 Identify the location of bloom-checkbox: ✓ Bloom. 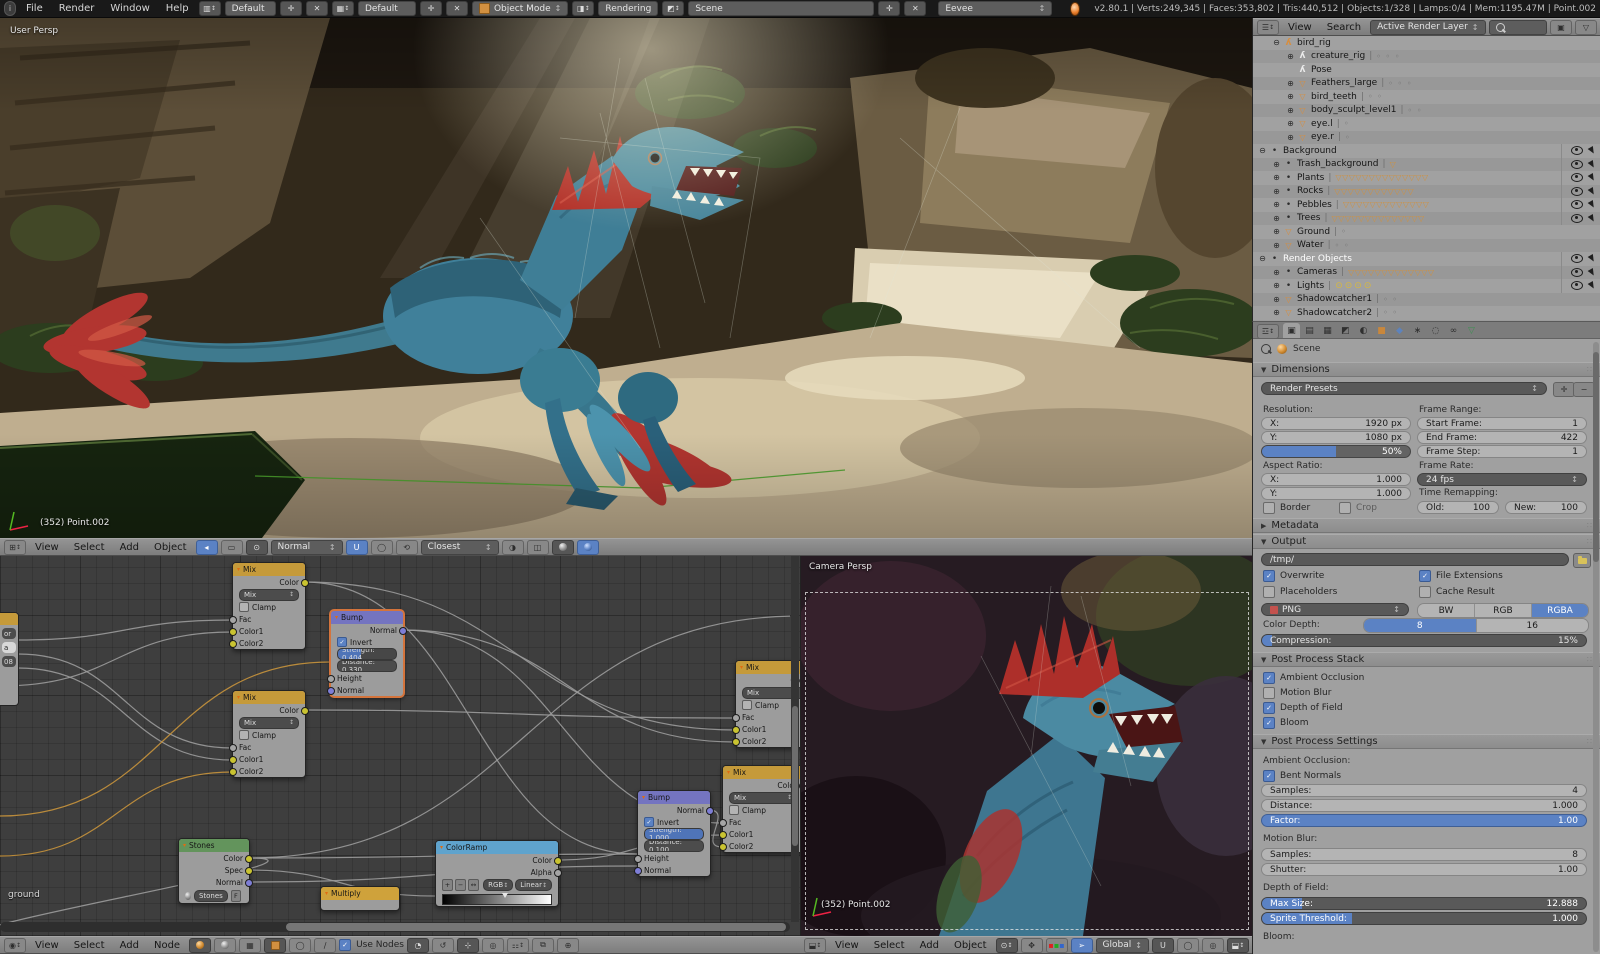
(1285, 723).